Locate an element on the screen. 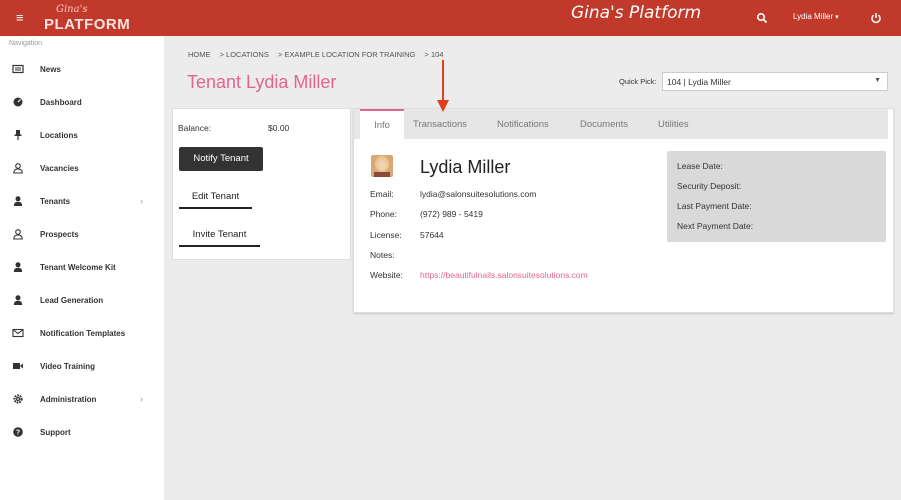 The image size is (901, 500). logo-brand: PLATFORM is located at coordinates (87, 24).